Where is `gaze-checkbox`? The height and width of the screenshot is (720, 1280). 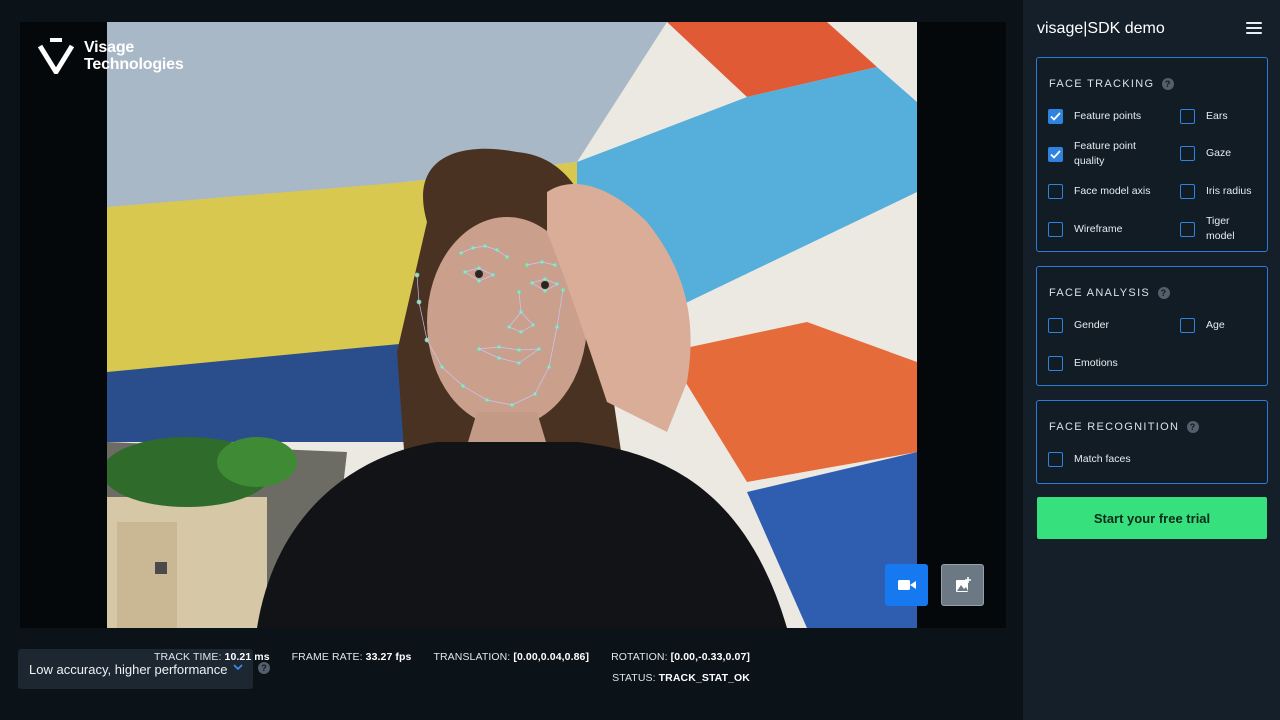
gaze-checkbox is located at coordinates (1187, 153).